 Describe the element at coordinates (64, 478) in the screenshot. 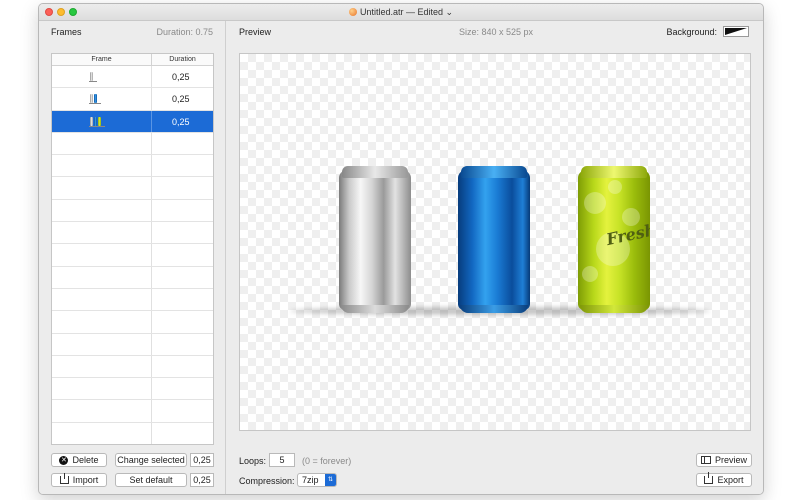

I see `import-icon` at that location.